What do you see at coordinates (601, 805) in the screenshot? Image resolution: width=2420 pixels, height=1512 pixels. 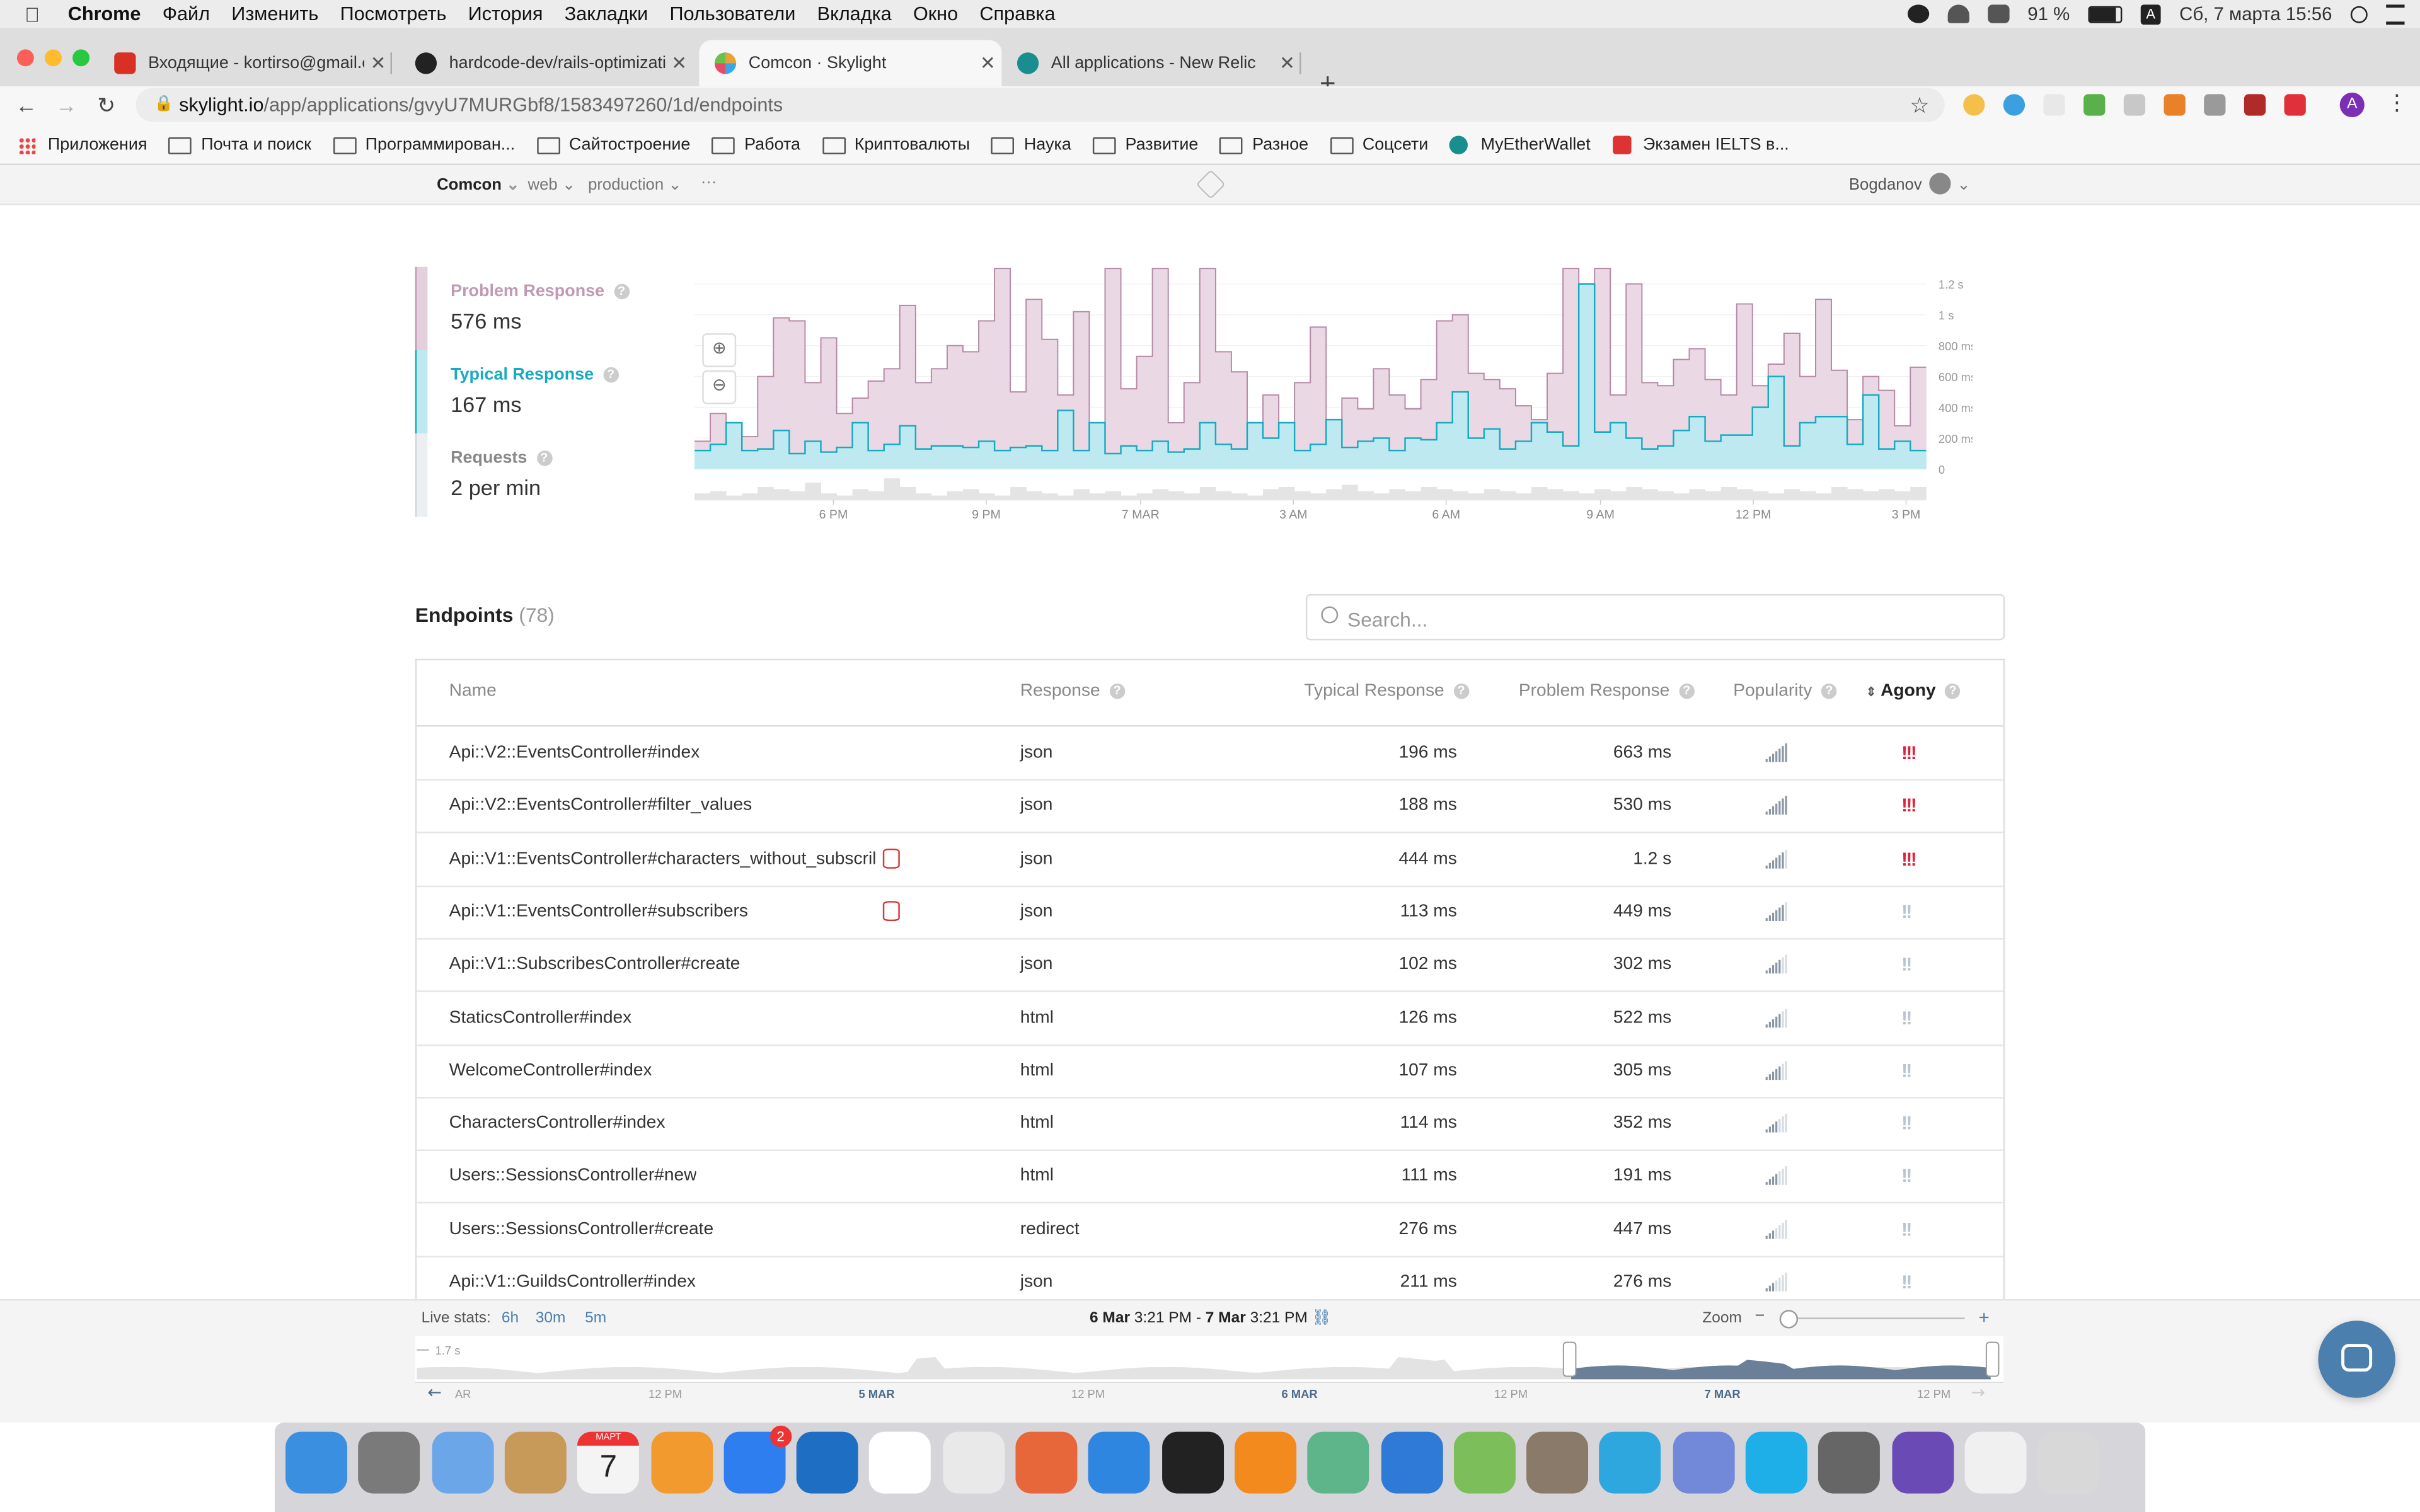 I see `endpoint-name: Api::V2::EventsController#filter_values` at bounding box center [601, 805].